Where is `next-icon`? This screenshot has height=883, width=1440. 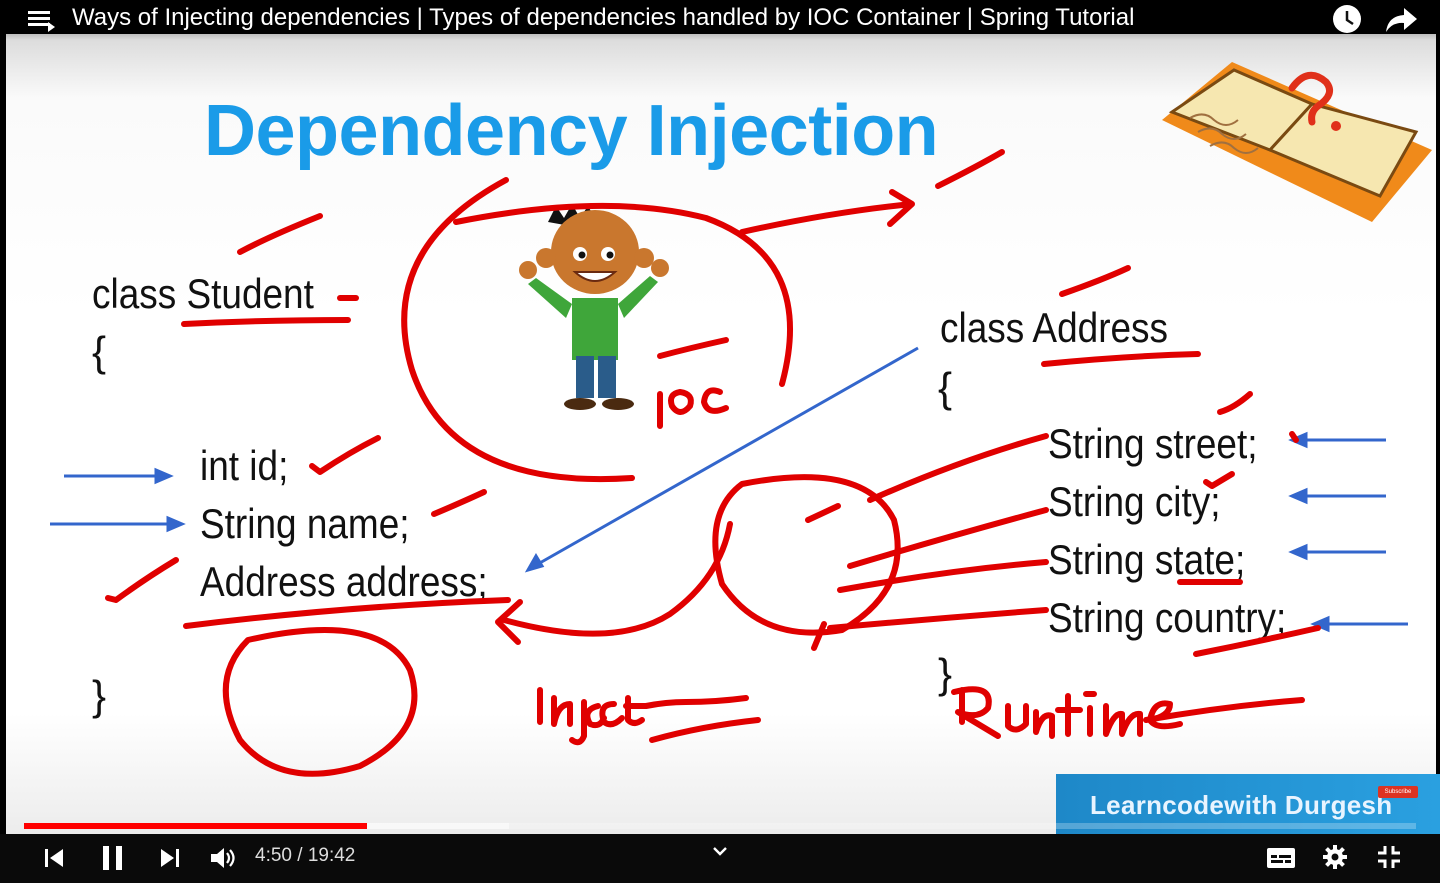 next-icon is located at coordinates (170, 858).